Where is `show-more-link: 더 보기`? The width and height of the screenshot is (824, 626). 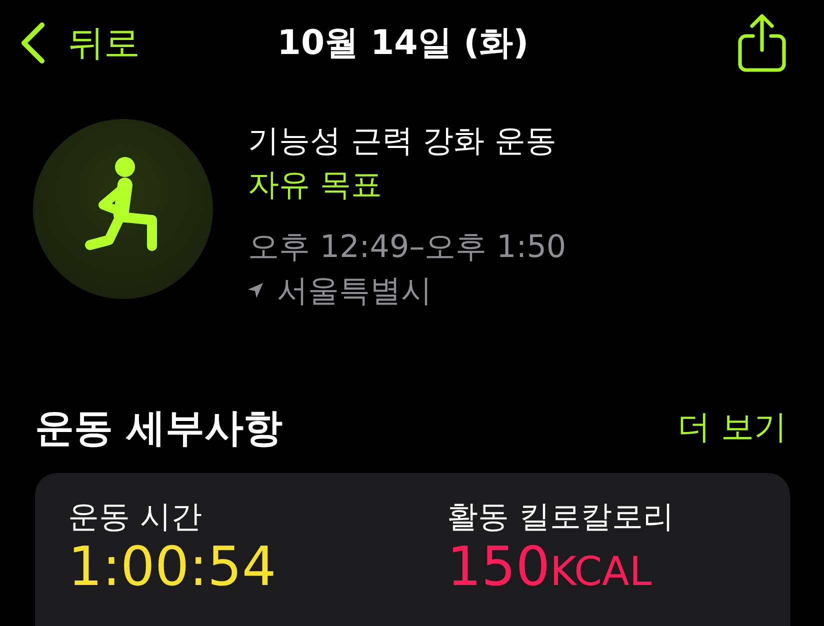
show-more-link: 더 보기 is located at coordinates (732, 427).